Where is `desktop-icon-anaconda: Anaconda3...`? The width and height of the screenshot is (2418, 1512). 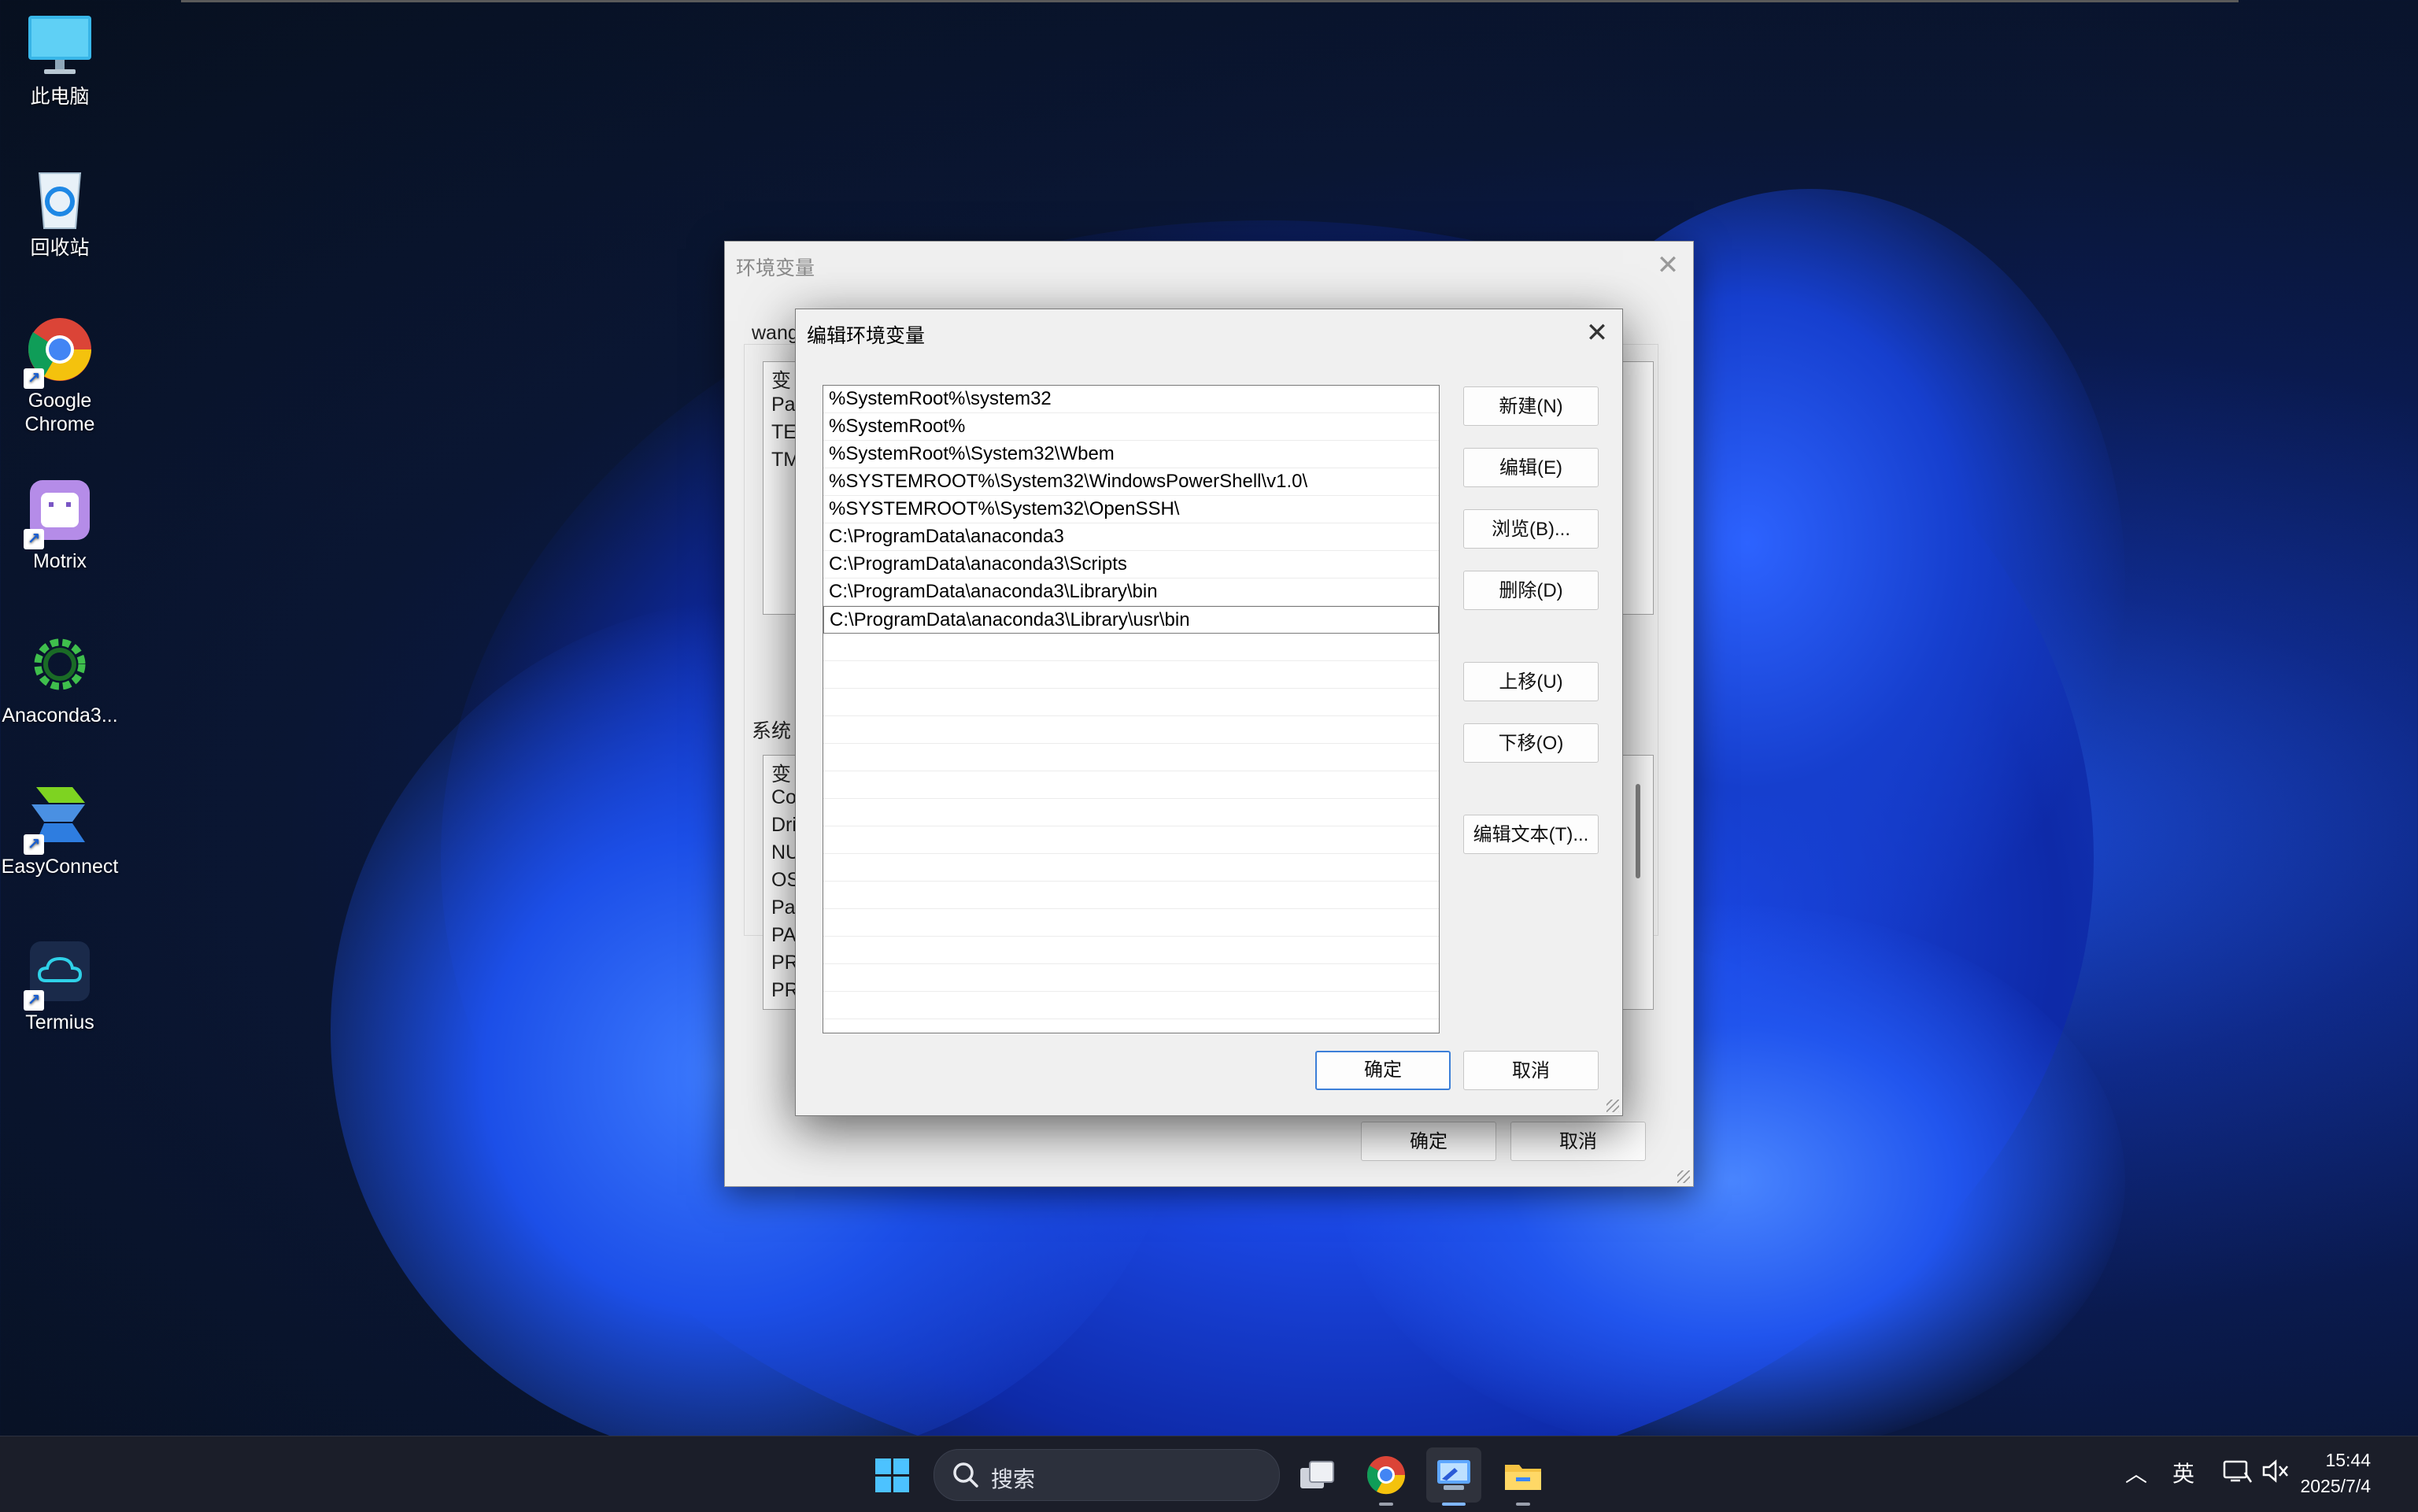 desktop-icon-anaconda: Anaconda3... is located at coordinates (60, 678).